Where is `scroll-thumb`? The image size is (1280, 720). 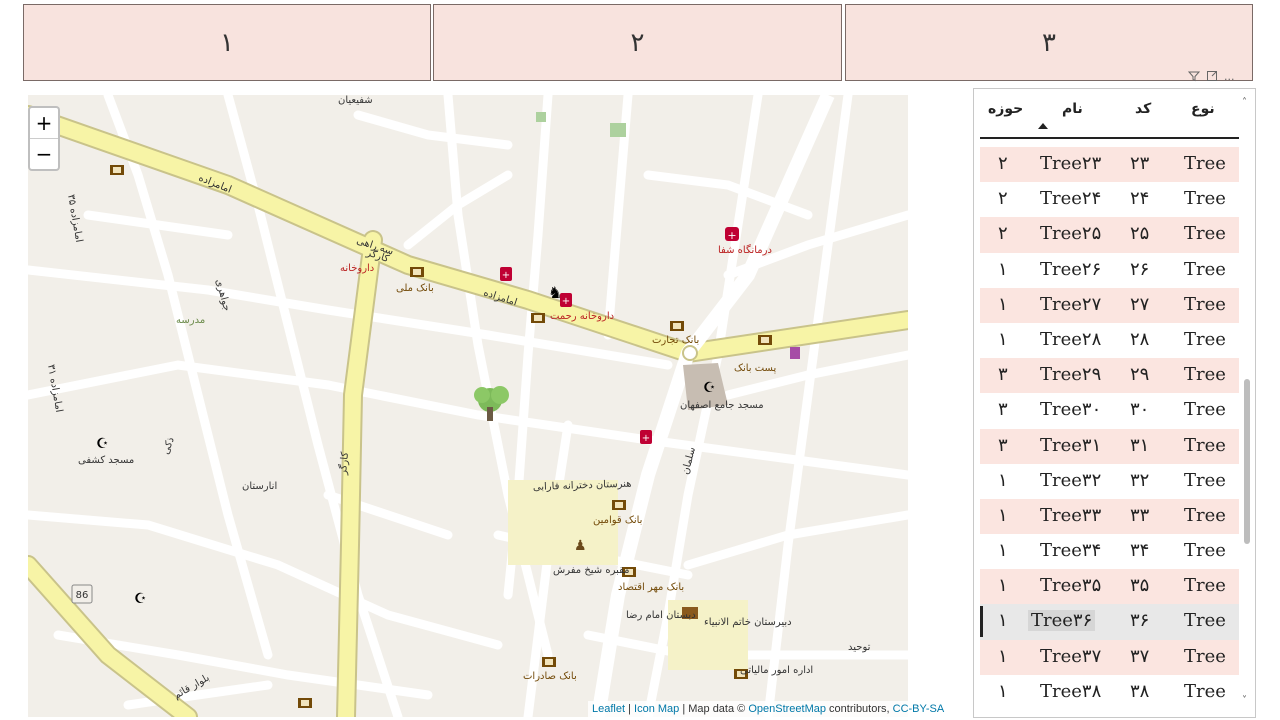 scroll-thumb is located at coordinates (1247, 461).